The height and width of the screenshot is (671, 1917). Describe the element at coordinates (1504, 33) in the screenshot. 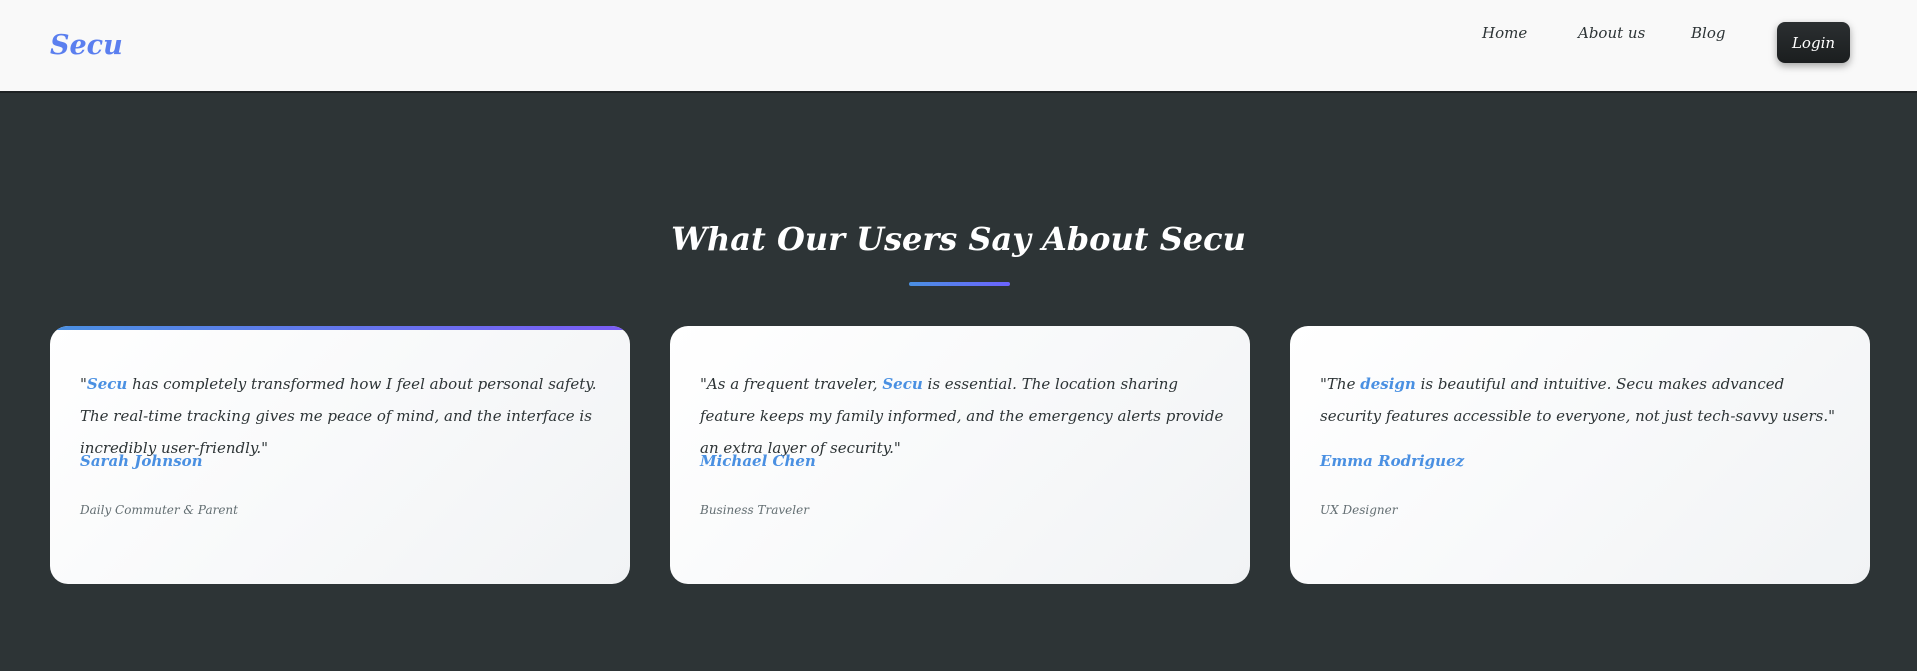

I see `nav-link-home: Home` at that location.